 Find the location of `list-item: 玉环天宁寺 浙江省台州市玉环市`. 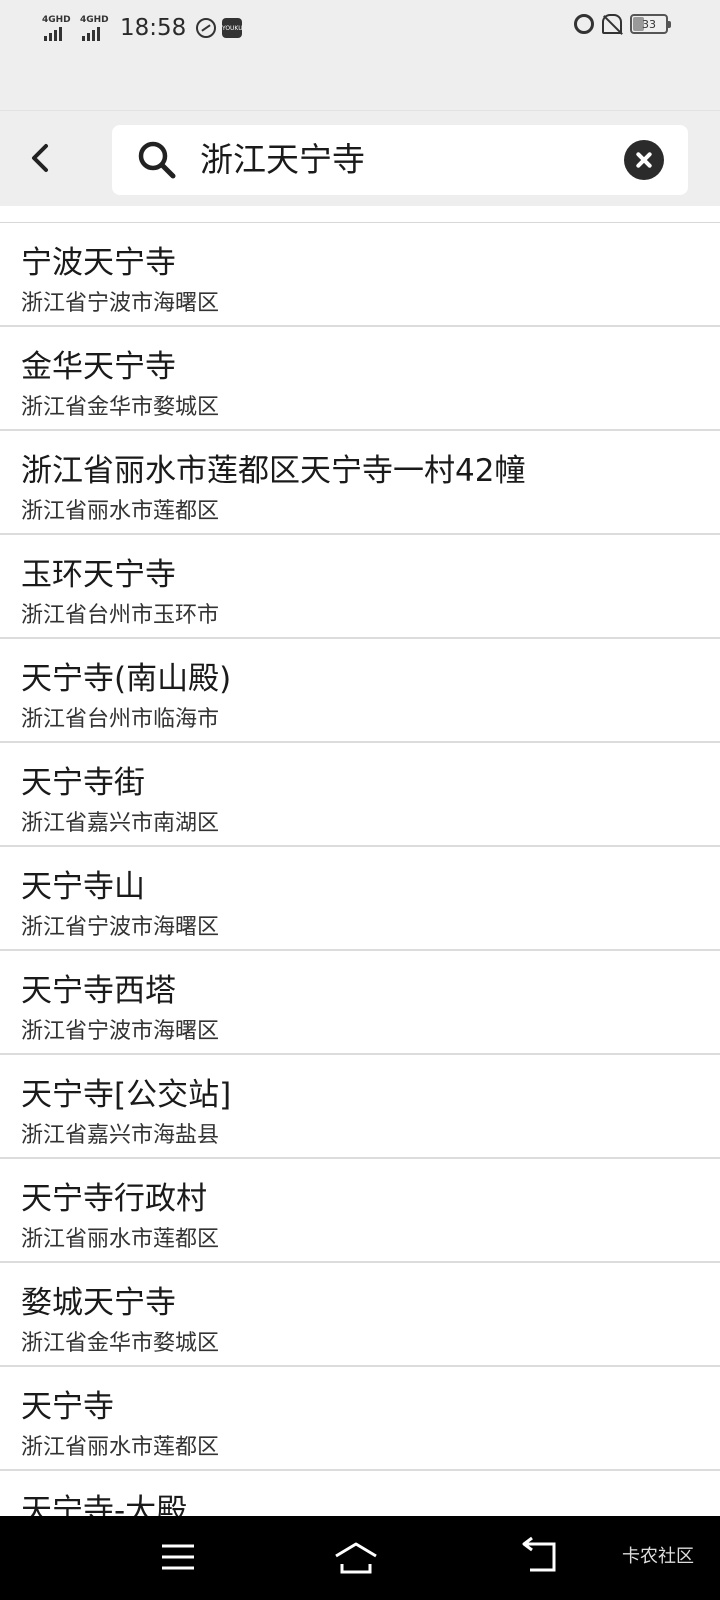

list-item: 玉环天宁寺 浙江省台州市玉环市 is located at coordinates (360, 587).